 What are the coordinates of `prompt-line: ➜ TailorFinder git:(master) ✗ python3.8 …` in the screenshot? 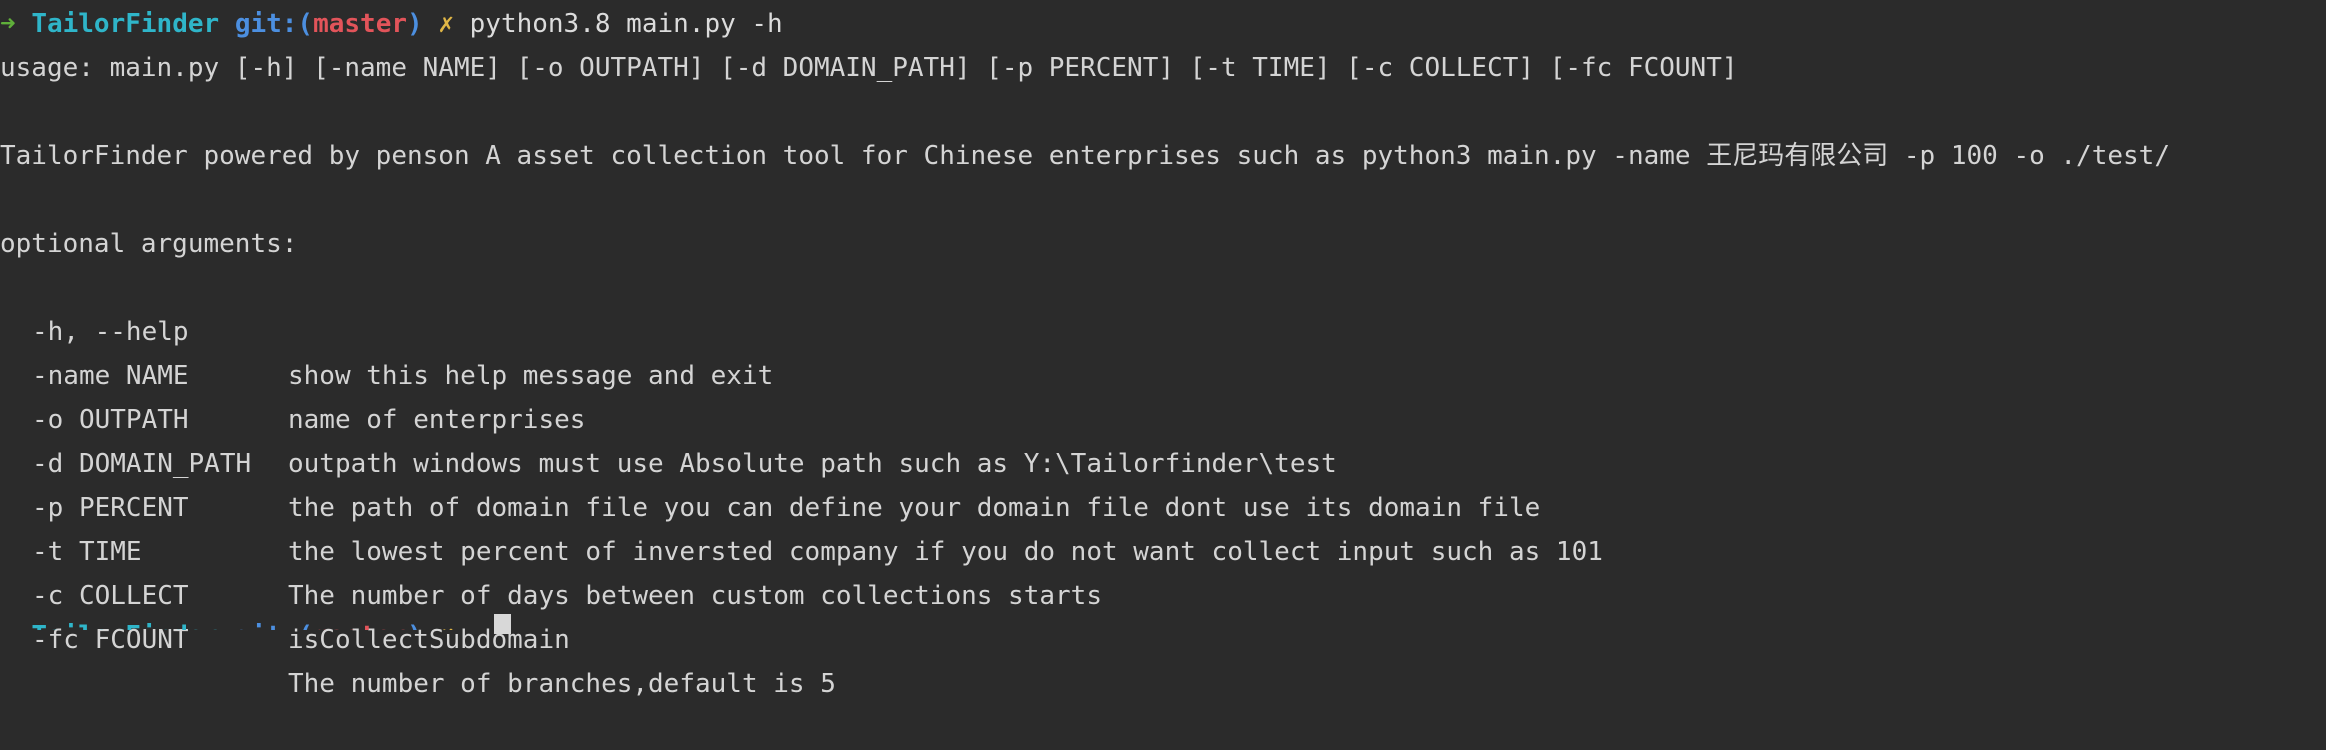 It's located at (391, 24).